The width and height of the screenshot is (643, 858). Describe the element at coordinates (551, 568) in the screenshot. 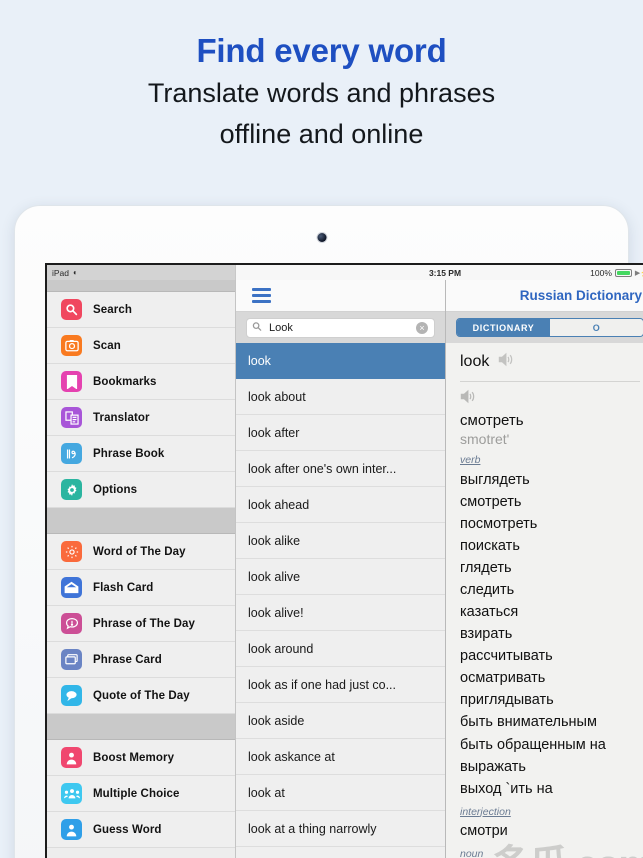

I see `sense-item: глядеть` at that location.